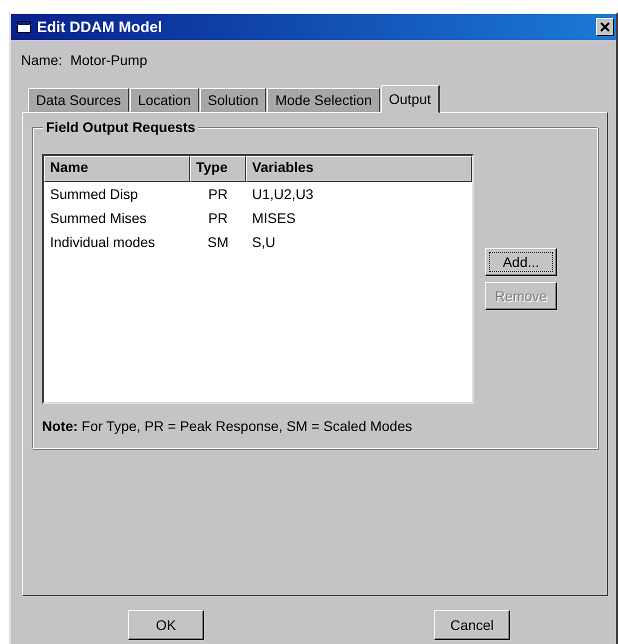  What do you see at coordinates (218, 242) in the screenshot?
I see `table-cell-text: SM` at bounding box center [218, 242].